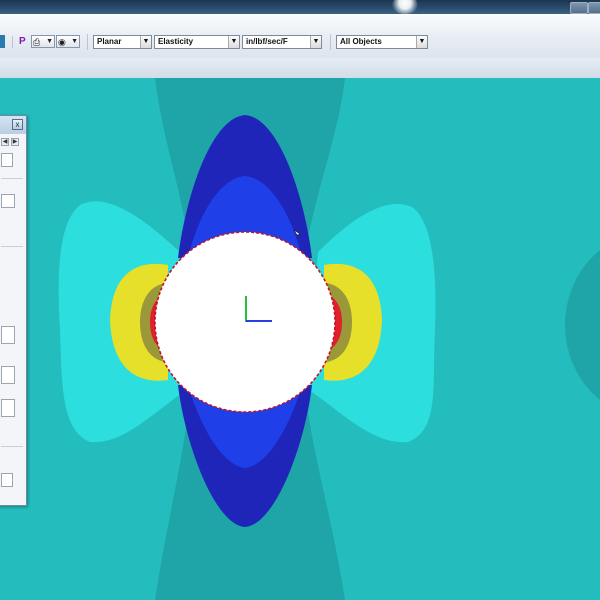 Image resolution: width=600 pixels, height=600 pixels. Describe the element at coordinates (2, 41) in the screenshot. I see `toolbar-tool-fragment` at that location.